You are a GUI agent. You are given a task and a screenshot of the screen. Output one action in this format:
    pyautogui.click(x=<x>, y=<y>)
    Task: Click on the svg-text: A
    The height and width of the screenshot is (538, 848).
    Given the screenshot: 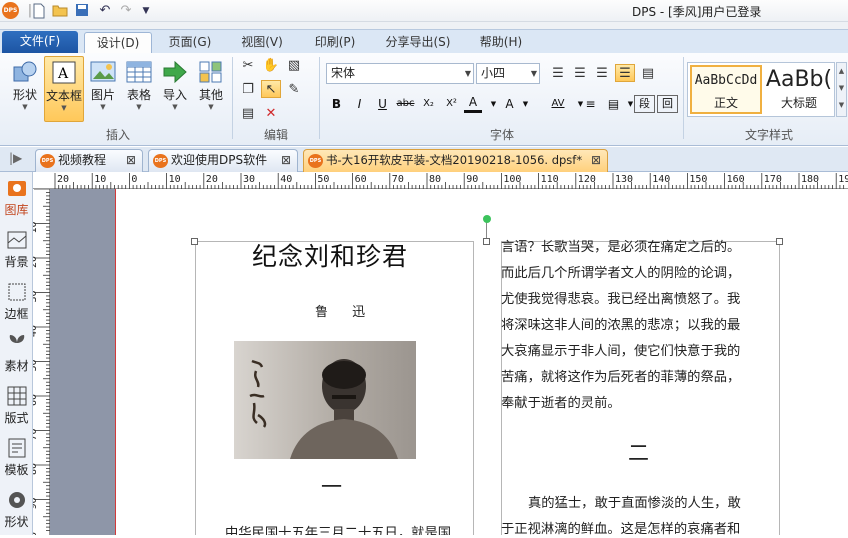 What is the action you would take?
    pyautogui.click(x=63, y=74)
    